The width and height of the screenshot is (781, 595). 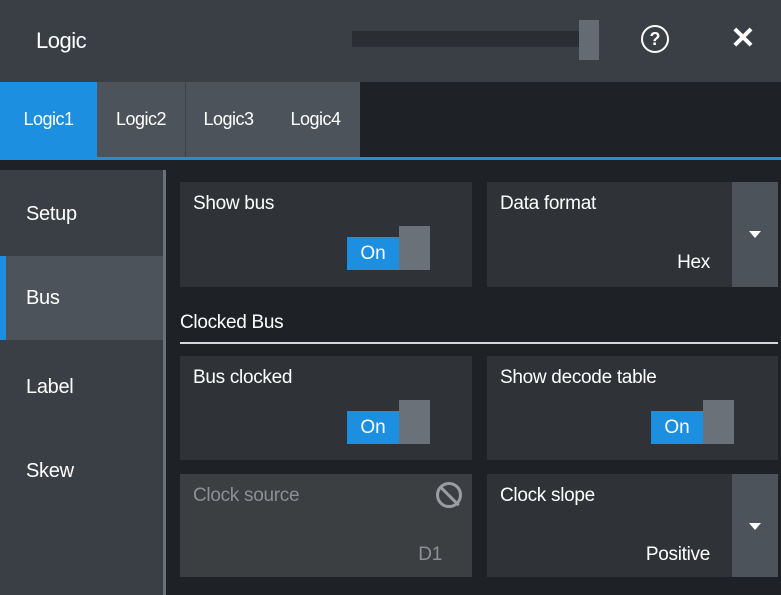 I want to click on tab-group: Logic1 Logic2 Logic3 Logic4, so click(x=180, y=119).